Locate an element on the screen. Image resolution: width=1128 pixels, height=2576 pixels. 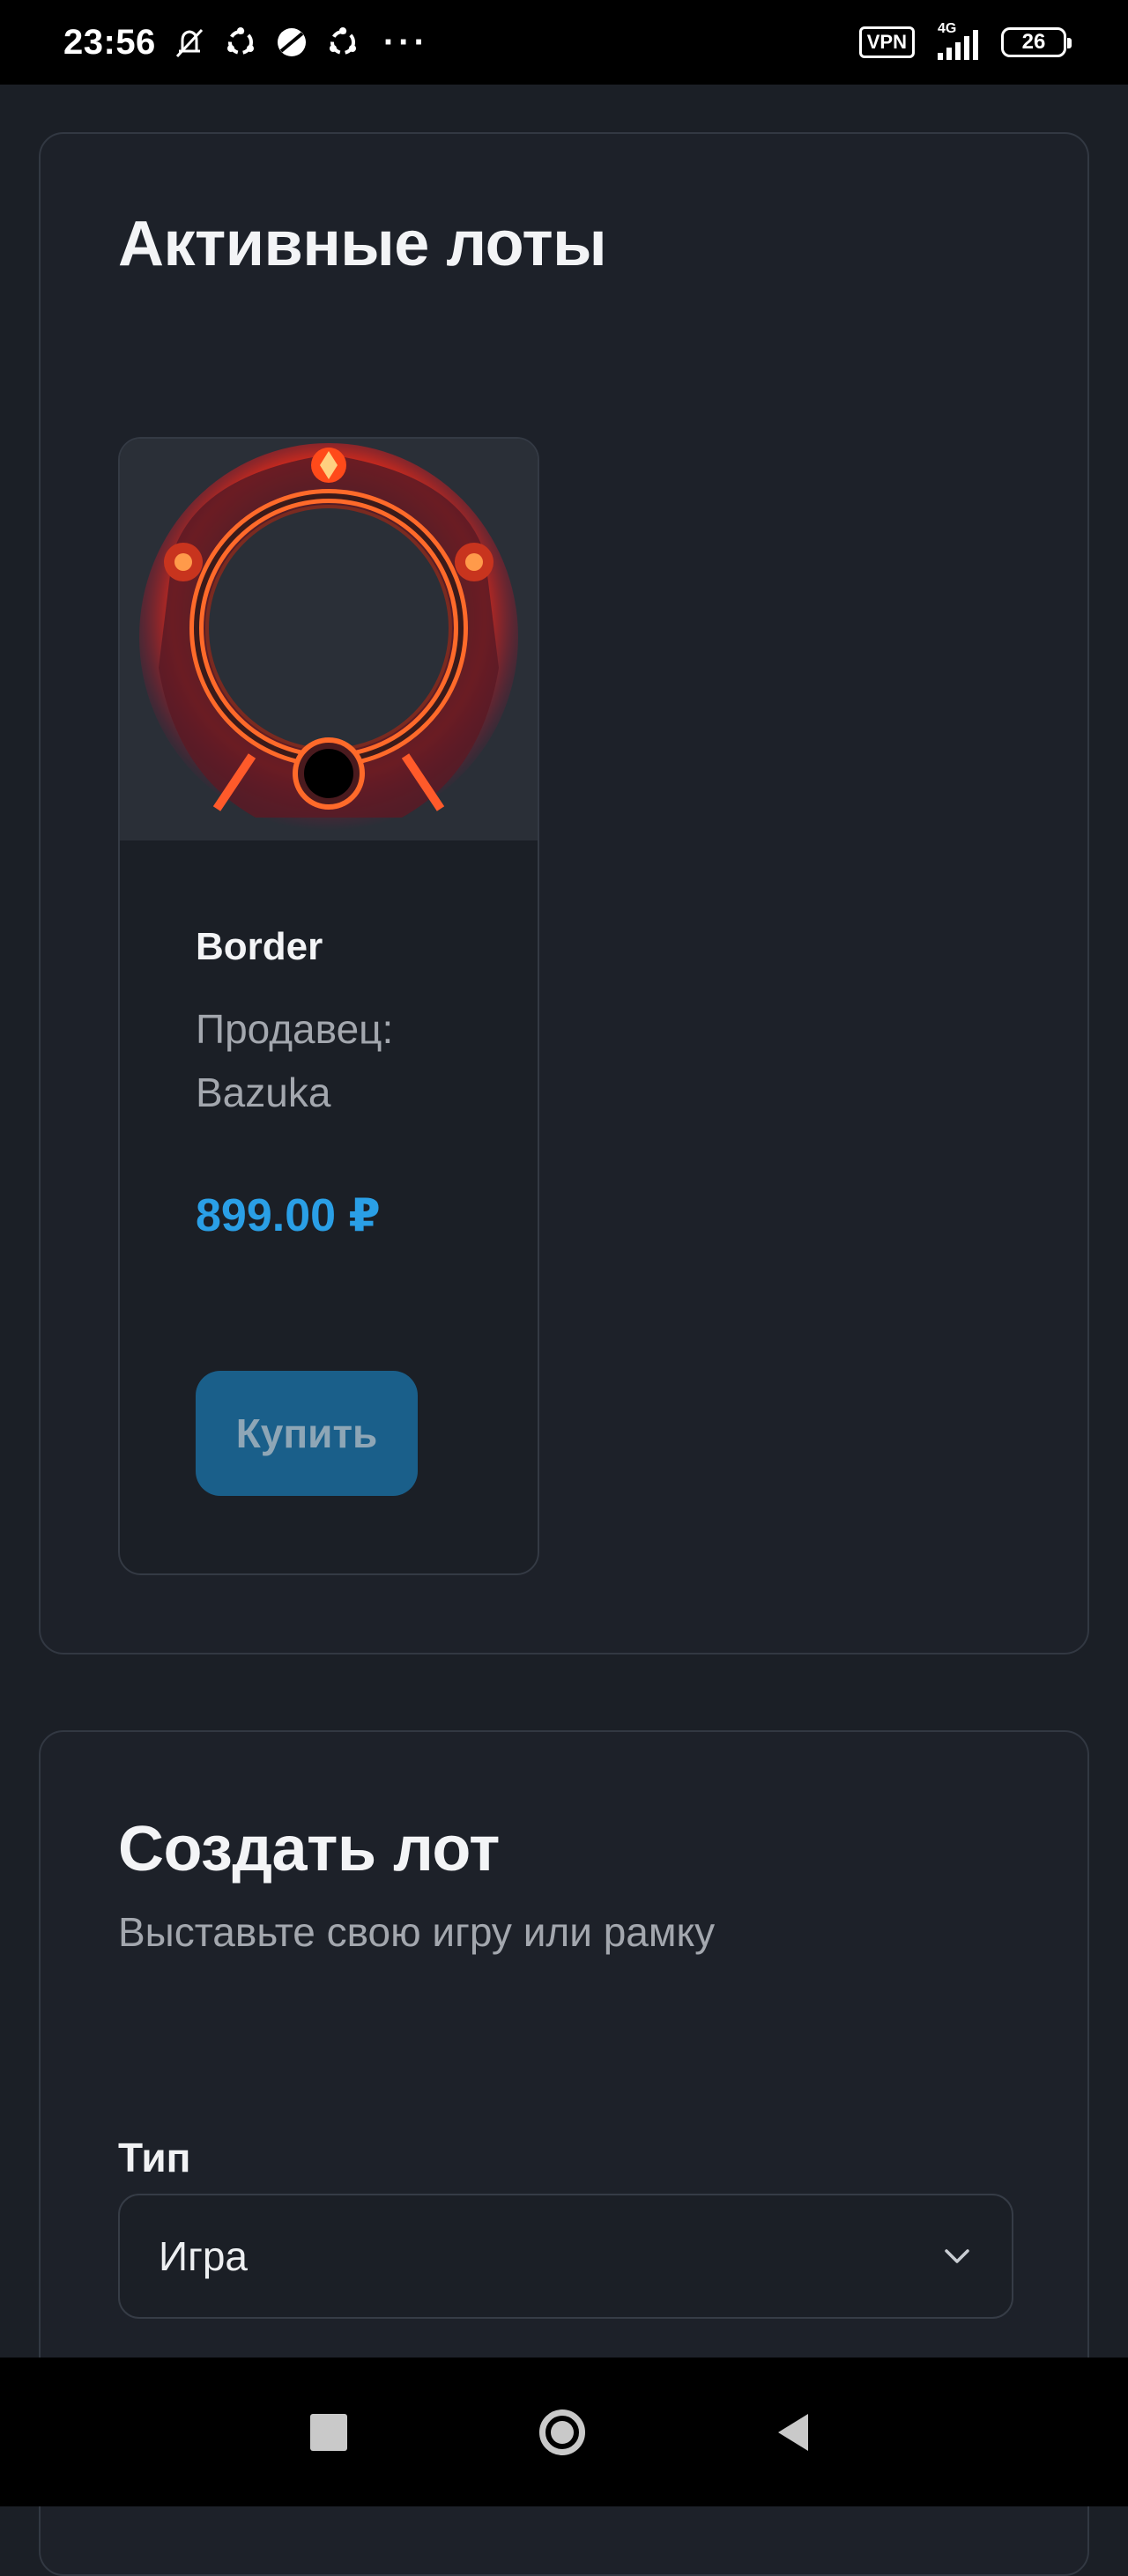
recent-apps-button is located at coordinates (329, 2432).